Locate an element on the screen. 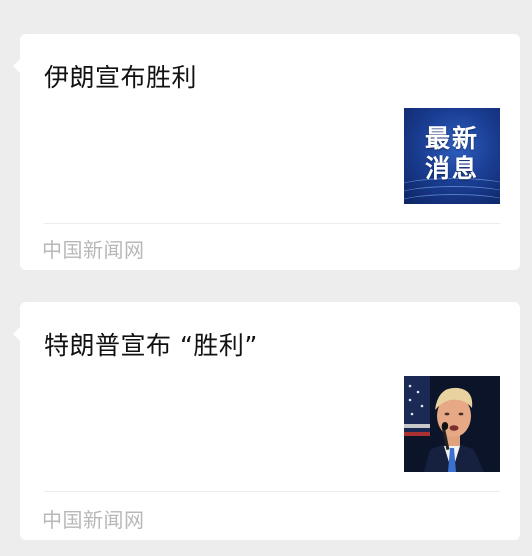  article-thumbnail: 最新 消息 is located at coordinates (452, 156).